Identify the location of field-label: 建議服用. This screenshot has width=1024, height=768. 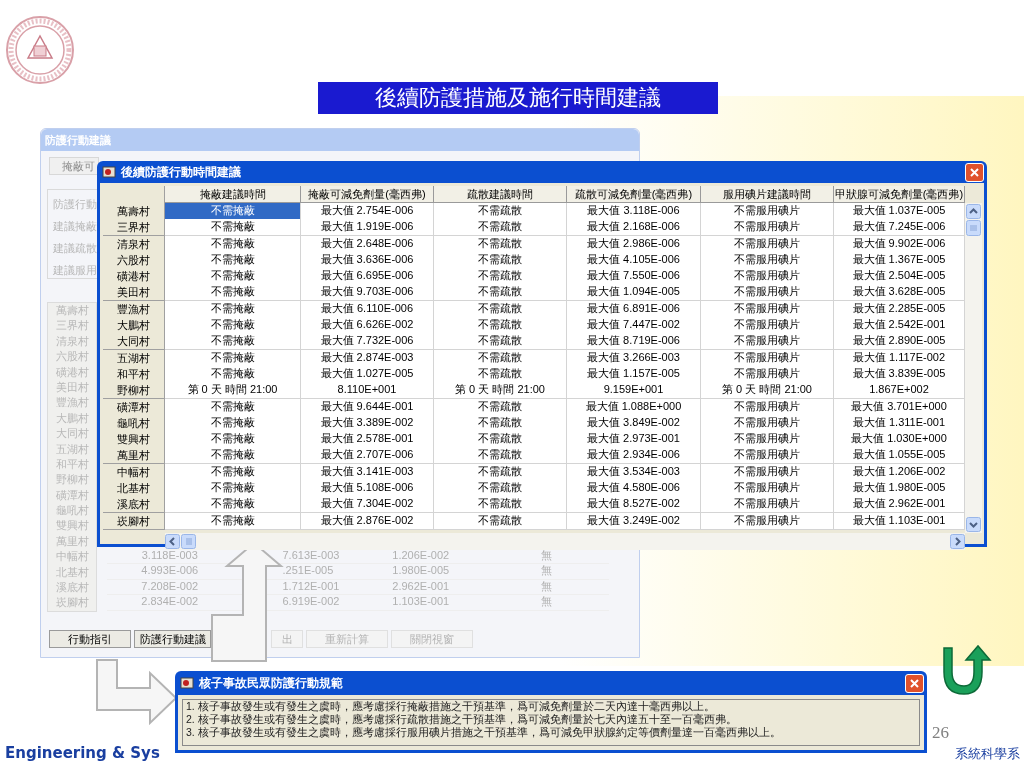
(75, 270).